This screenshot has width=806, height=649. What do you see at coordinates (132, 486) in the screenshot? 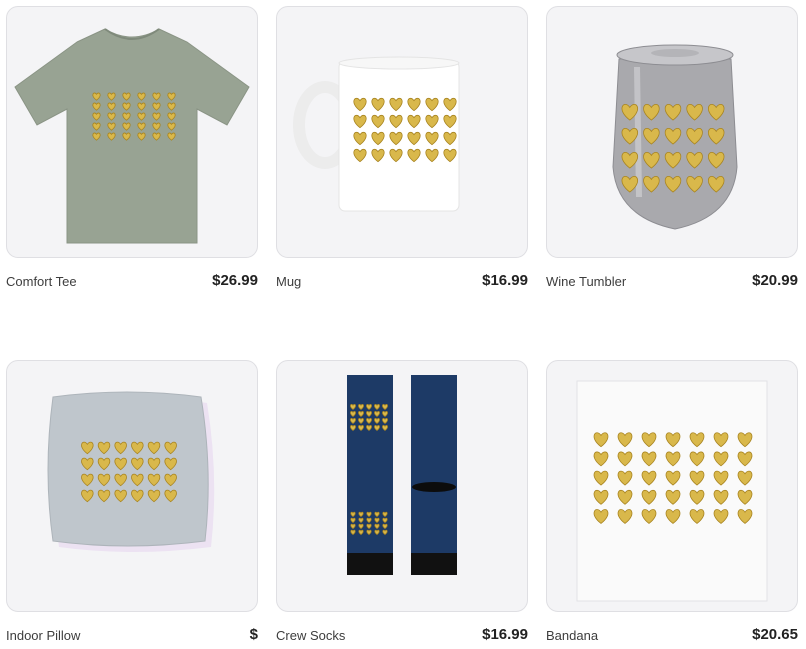
I see `product-image-indoor-pillow` at bounding box center [132, 486].